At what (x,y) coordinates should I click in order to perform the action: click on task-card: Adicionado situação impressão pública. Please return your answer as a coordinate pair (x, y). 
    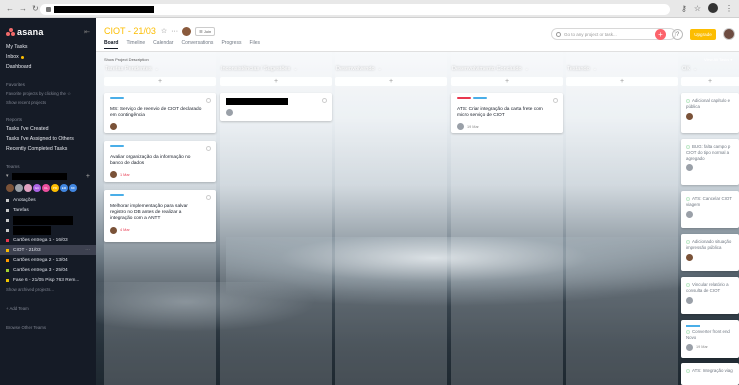
    Looking at the image, I should click on (710, 252).